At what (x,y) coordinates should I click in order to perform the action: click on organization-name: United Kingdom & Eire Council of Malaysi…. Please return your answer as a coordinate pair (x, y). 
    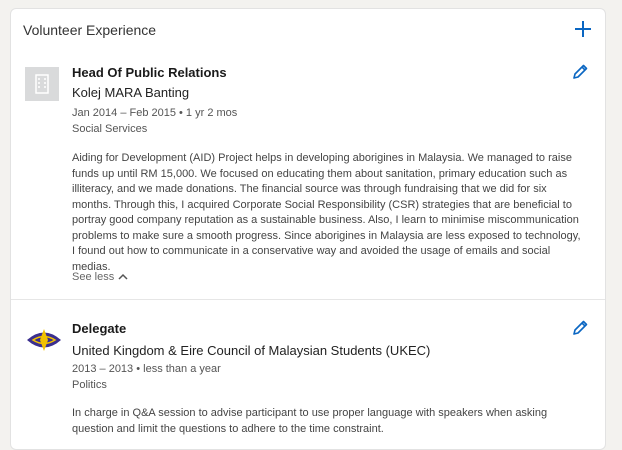
    Looking at the image, I should click on (251, 350).